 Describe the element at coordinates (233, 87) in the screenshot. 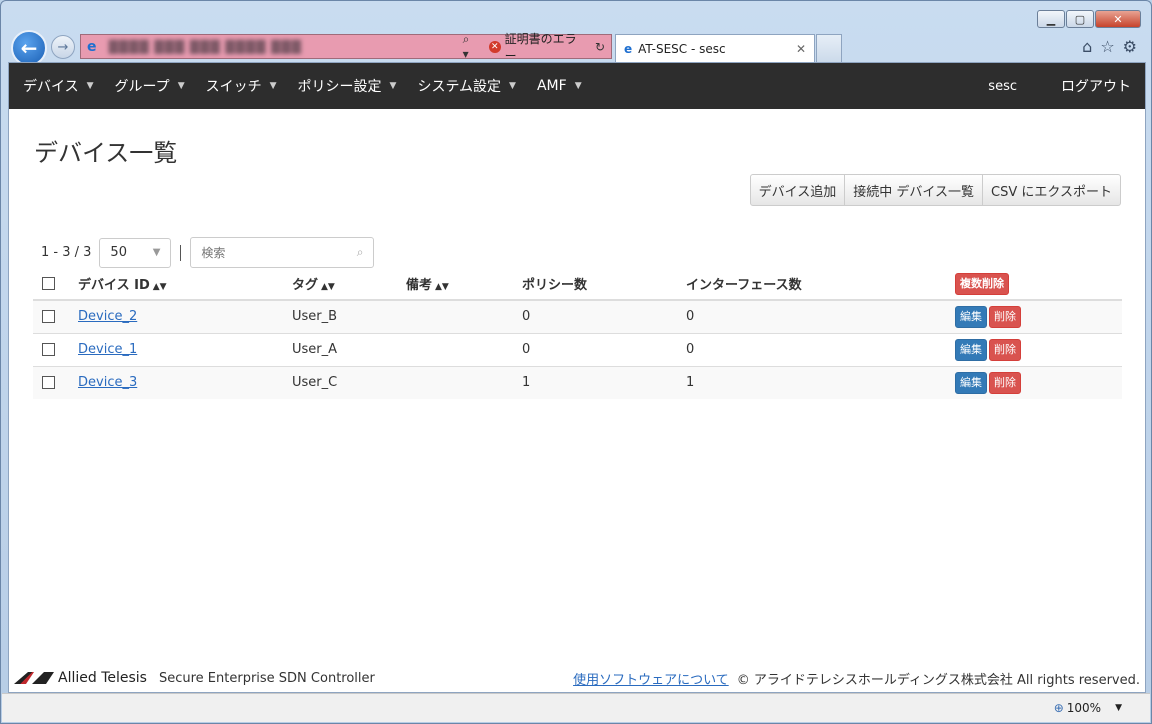

I see `nav-label: スイッチ` at that location.